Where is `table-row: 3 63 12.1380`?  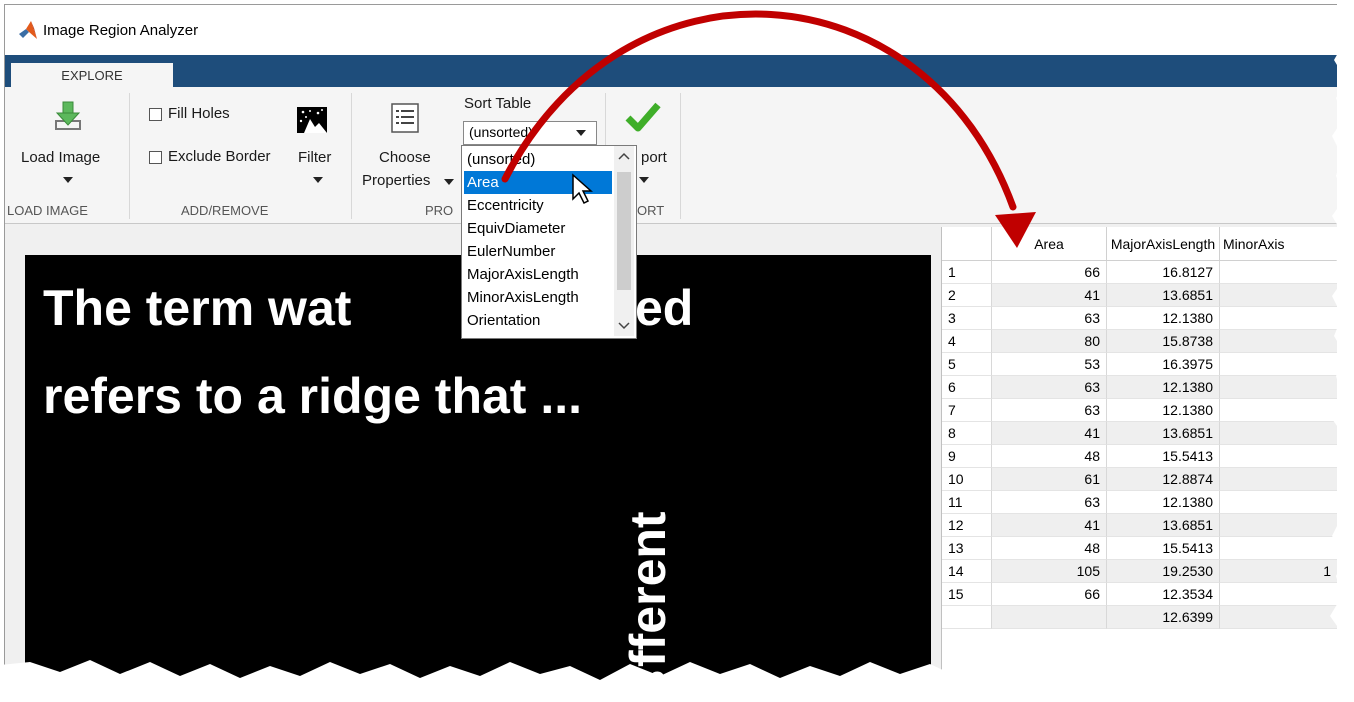
table-row: 3 63 12.1380 is located at coordinates (1139, 318).